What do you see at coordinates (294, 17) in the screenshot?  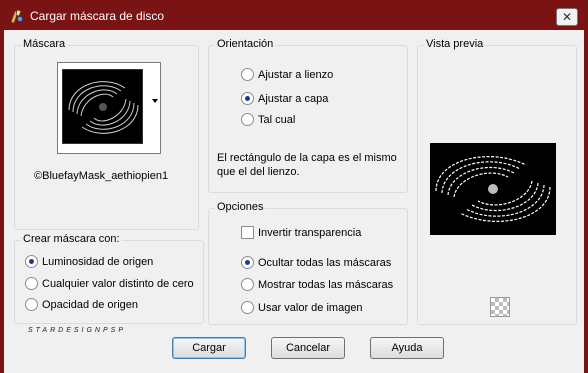 I see `title-bar: Cargar máscara de disco ✕` at bounding box center [294, 17].